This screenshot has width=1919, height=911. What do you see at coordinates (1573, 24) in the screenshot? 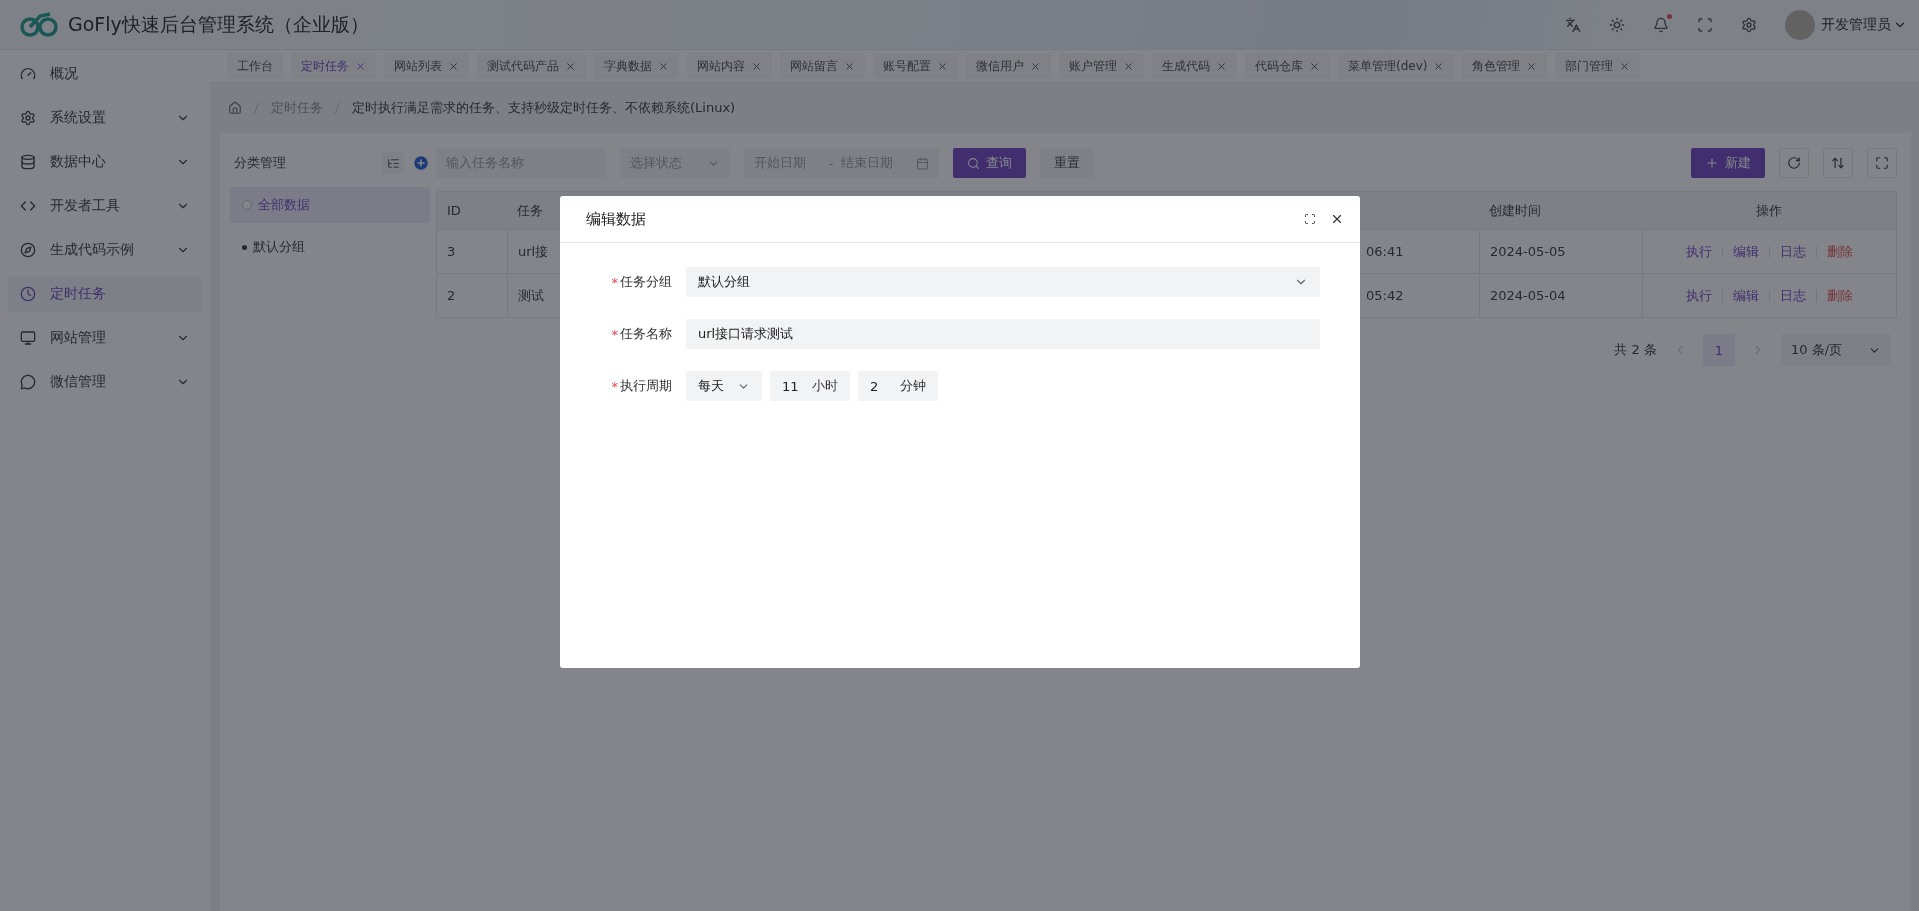
I see `translate-icon` at bounding box center [1573, 24].